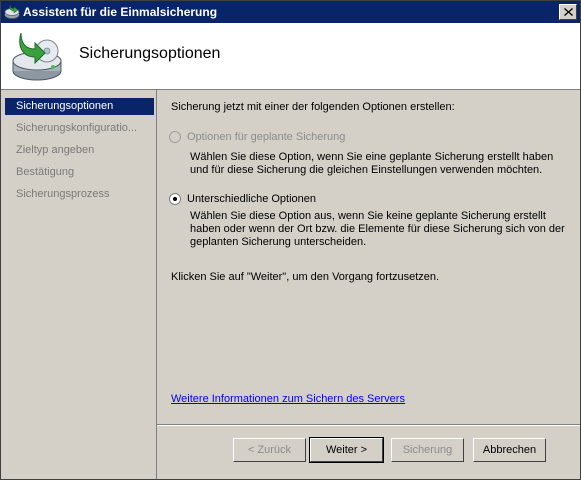 This screenshot has height=480, width=581. I want to click on option-different-radio, so click(175, 199).